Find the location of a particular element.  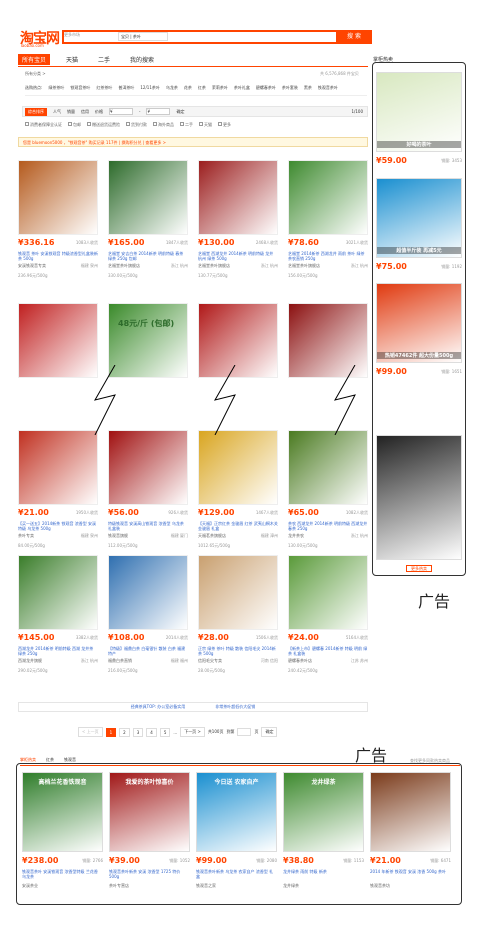

product-title: 【天福】正宗红茶 金骏眉 红茶 武夷山桐木关 金骏眉 礼盒 is located at coordinates (238, 526).